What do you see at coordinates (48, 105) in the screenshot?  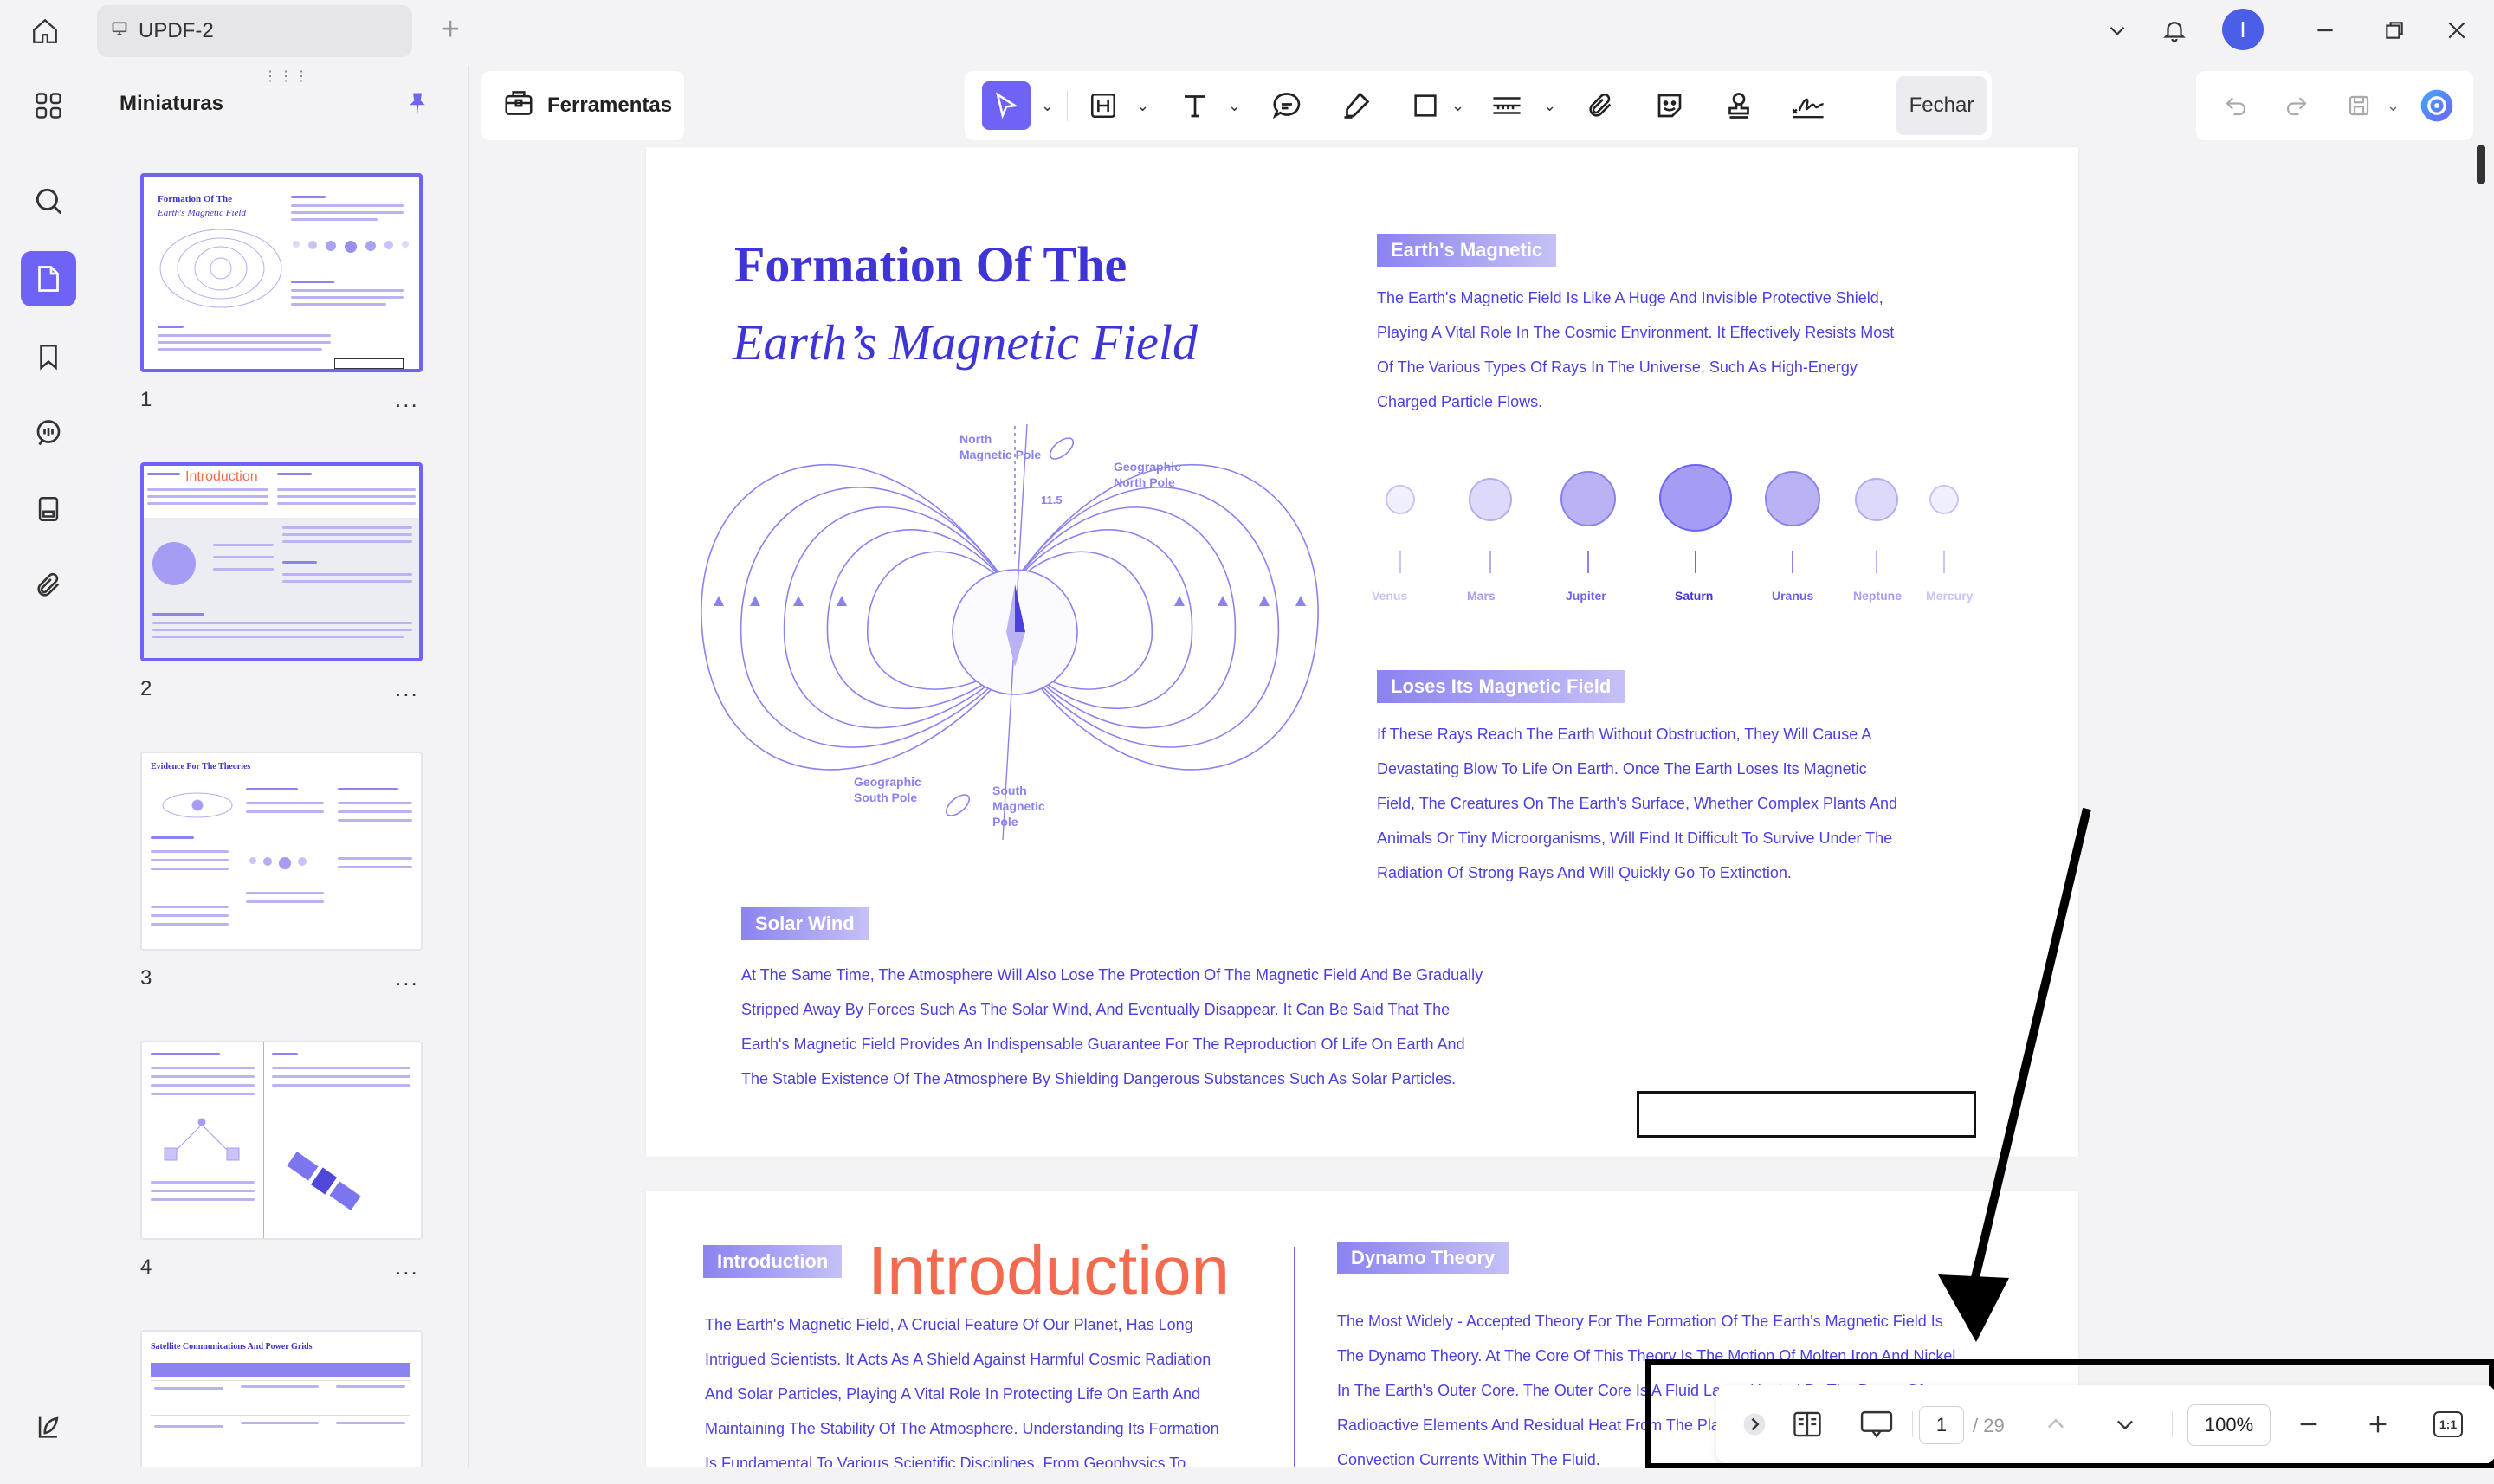 I see `grid-icon` at bounding box center [48, 105].